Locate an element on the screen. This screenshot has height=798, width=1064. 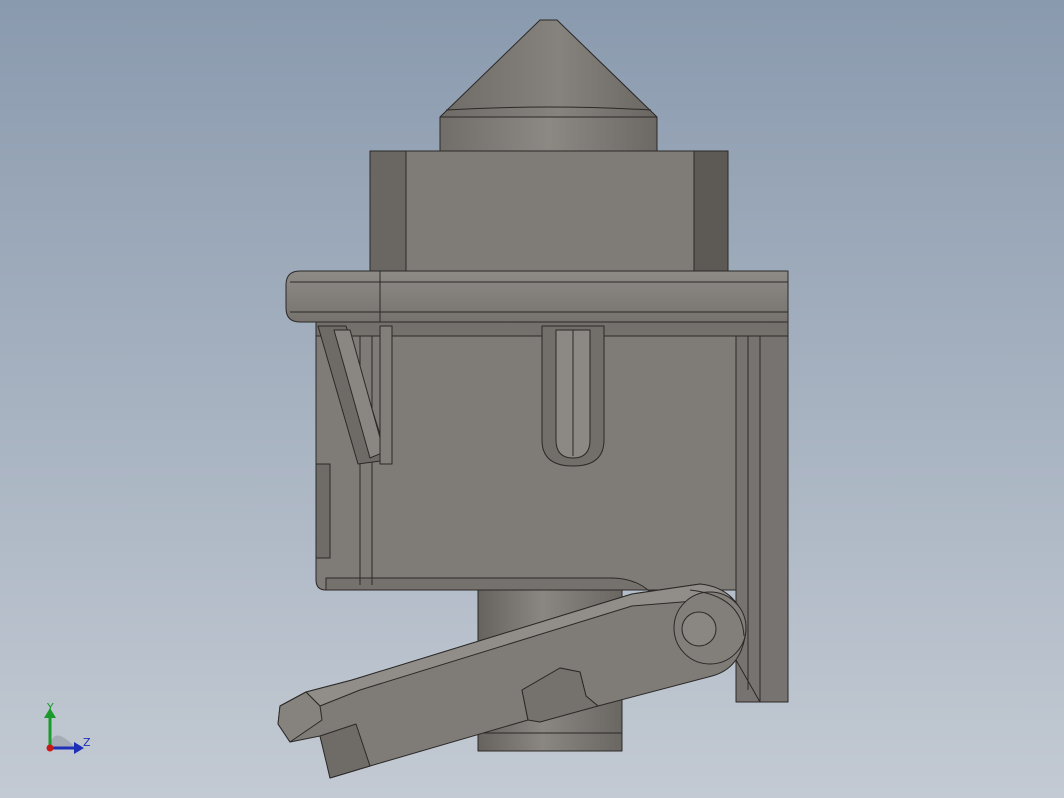
upper-housing-right-face is located at coordinates (711, 211).